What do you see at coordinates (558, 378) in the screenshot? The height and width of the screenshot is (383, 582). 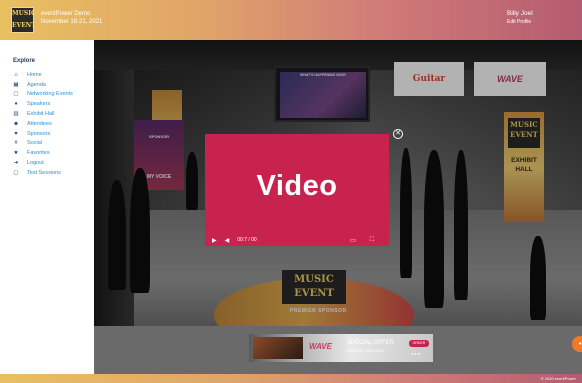 I see `copyright-text: © 2020 eventPower` at bounding box center [558, 378].